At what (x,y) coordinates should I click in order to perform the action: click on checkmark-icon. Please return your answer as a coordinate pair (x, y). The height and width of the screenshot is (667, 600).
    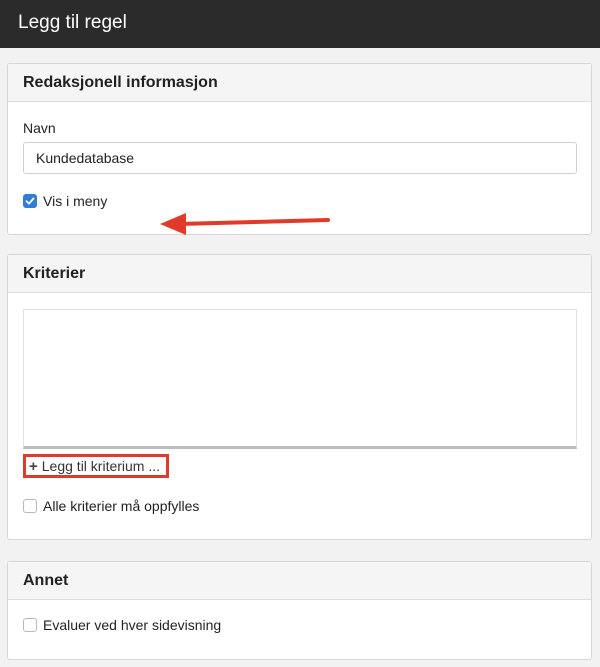
    Looking at the image, I should click on (30, 201).